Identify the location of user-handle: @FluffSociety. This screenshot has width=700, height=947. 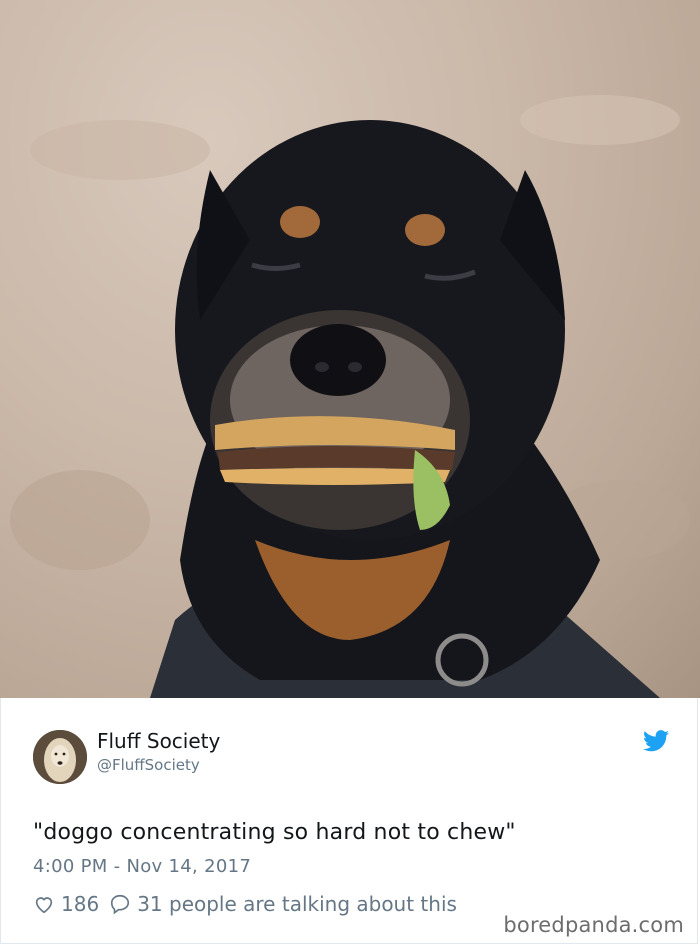
(148, 765).